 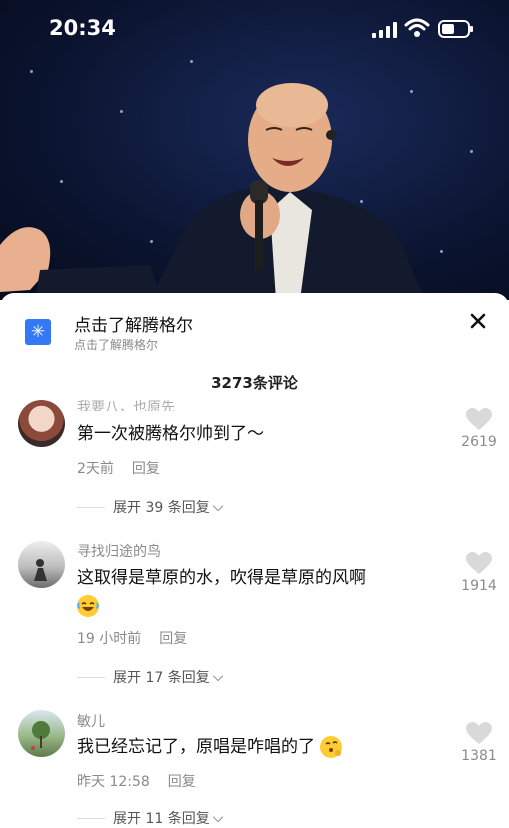 I want to click on expand-replies-label: 展开 11 条回复, so click(x=161, y=819).